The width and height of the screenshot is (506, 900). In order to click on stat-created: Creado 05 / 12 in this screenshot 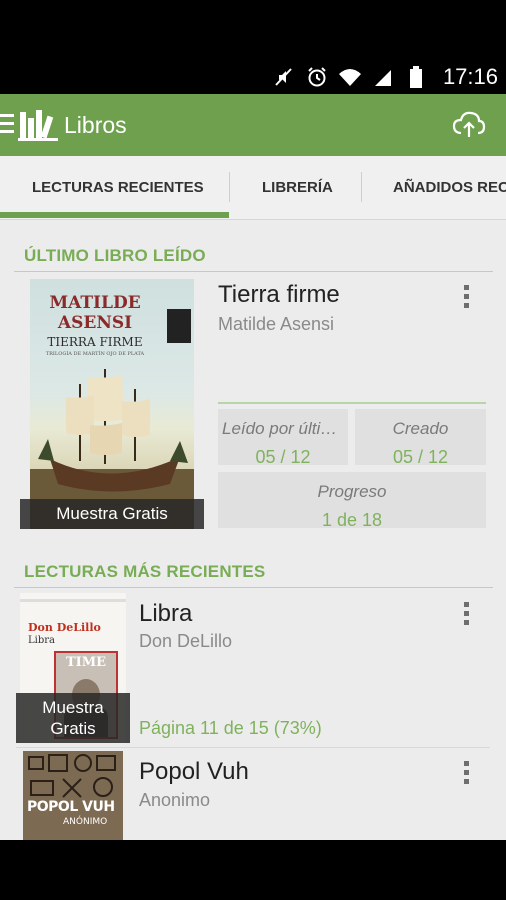, I will do `click(420, 438)`.